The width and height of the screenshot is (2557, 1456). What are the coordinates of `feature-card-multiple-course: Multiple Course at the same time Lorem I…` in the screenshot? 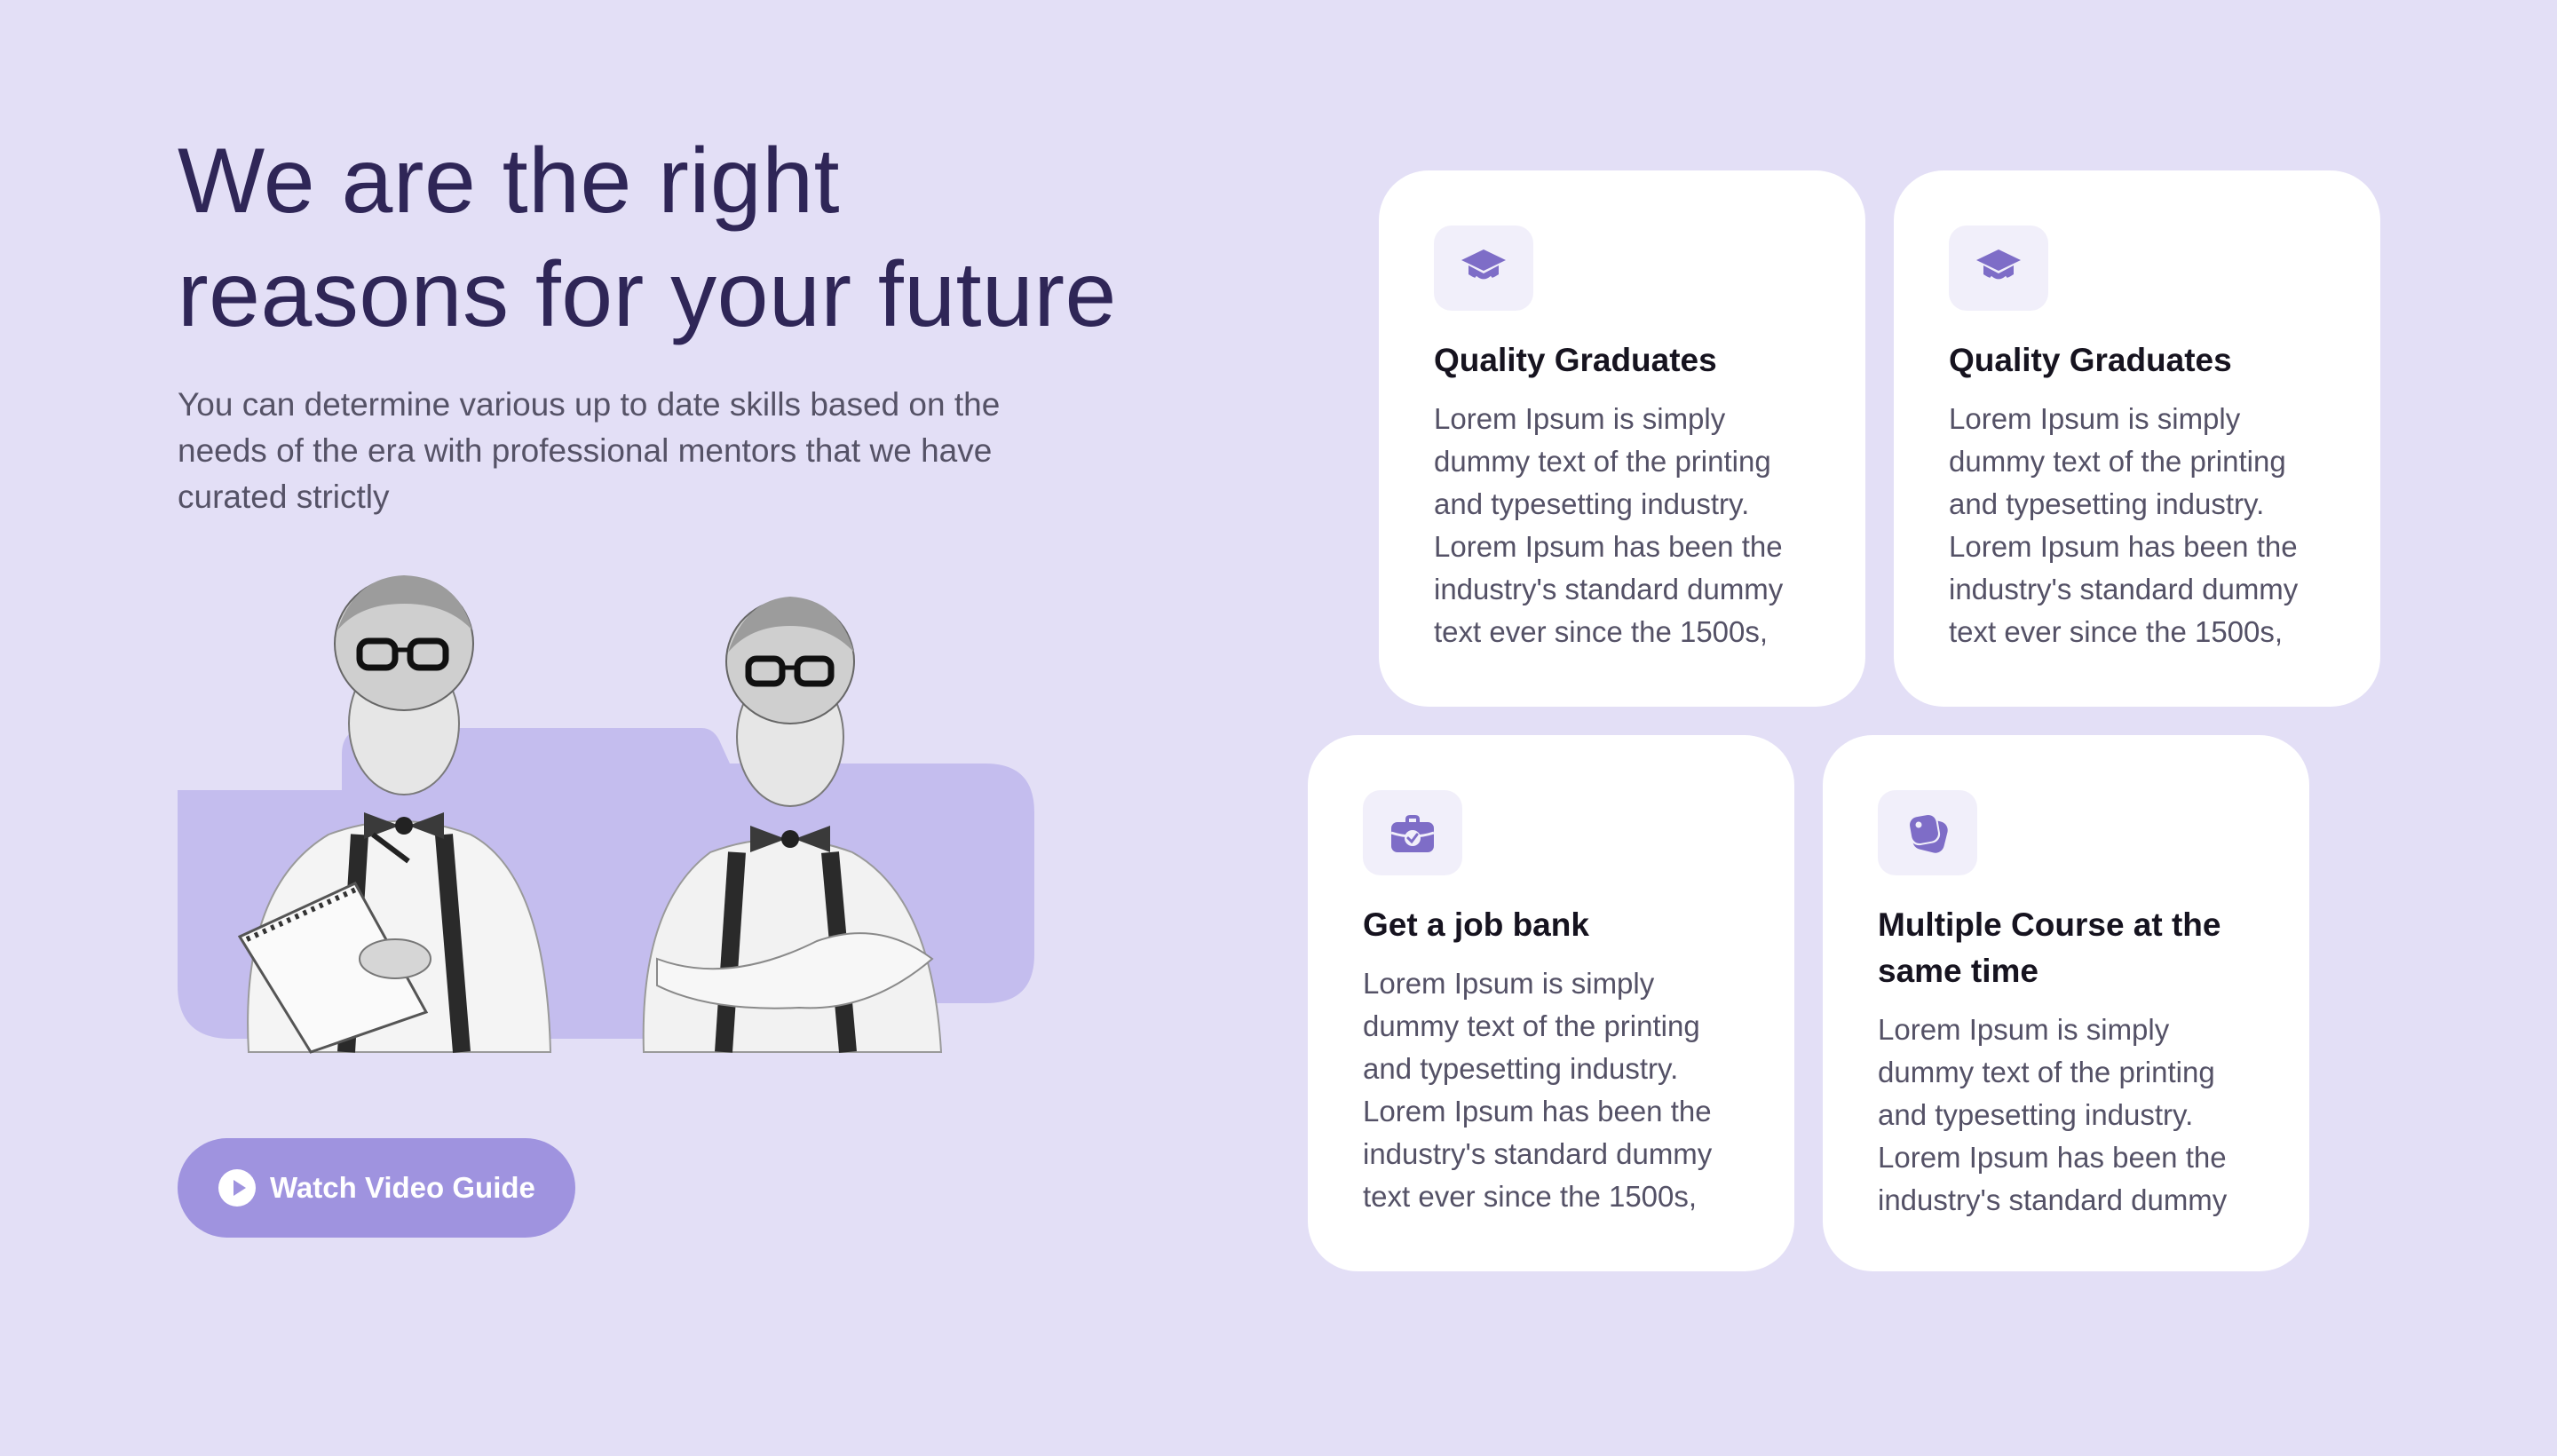 It's located at (2066, 1003).